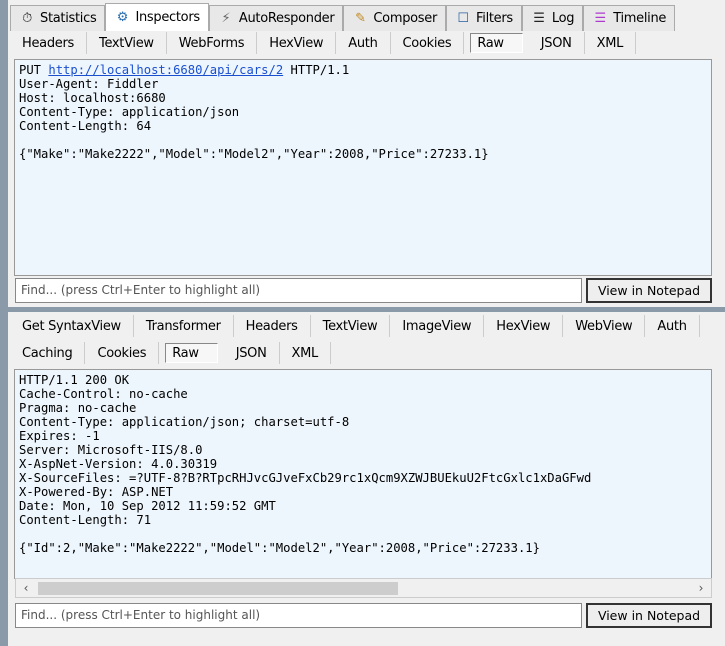 The image size is (725, 646). I want to click on splitter, so click(366, 309).